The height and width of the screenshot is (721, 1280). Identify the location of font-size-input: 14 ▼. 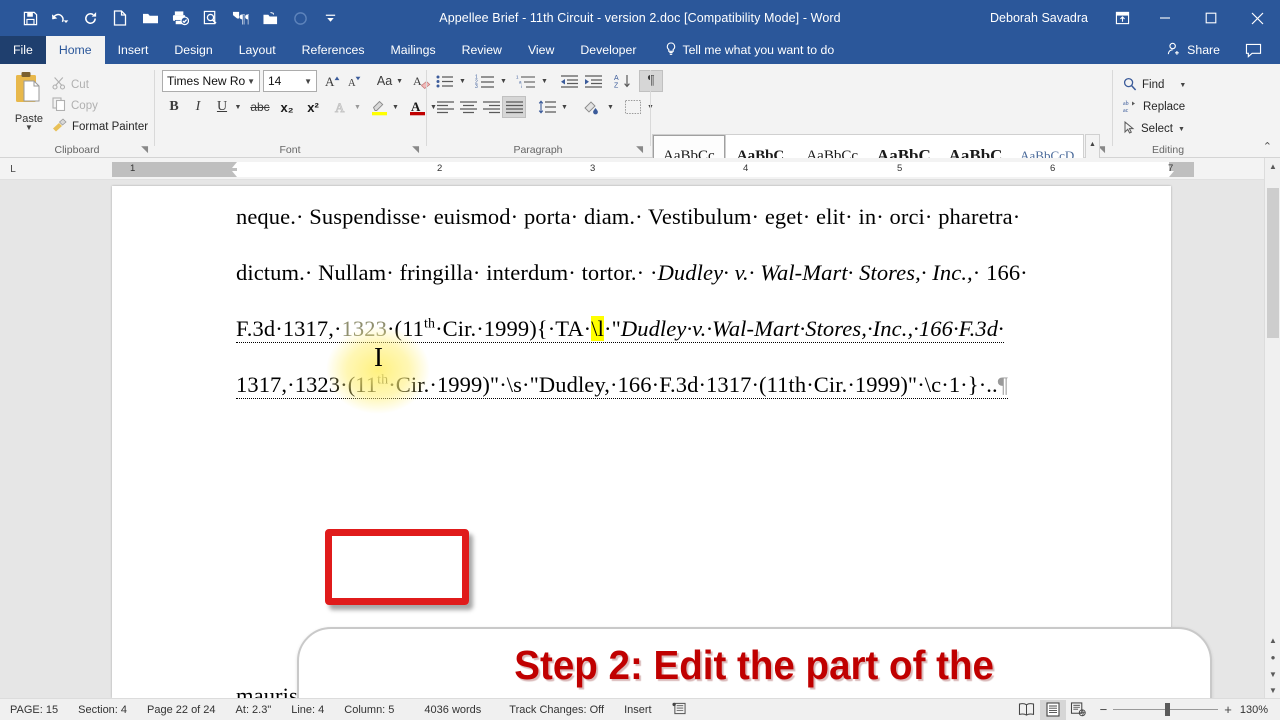
(290, 81).